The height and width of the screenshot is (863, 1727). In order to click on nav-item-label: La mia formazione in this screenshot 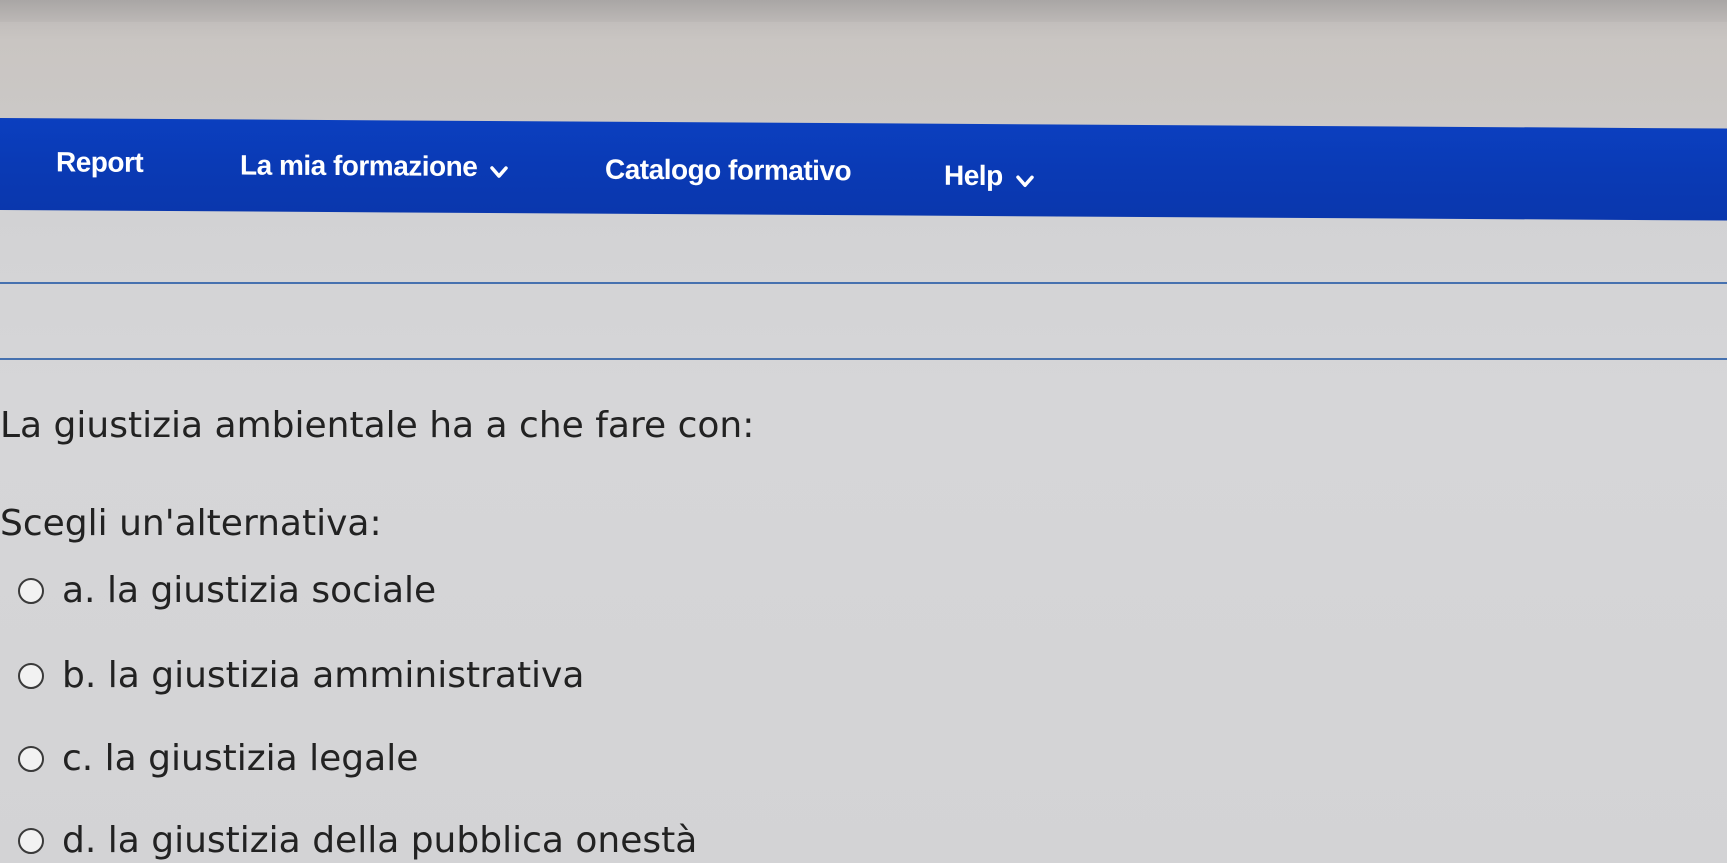, I will do `click(359, 165)`.